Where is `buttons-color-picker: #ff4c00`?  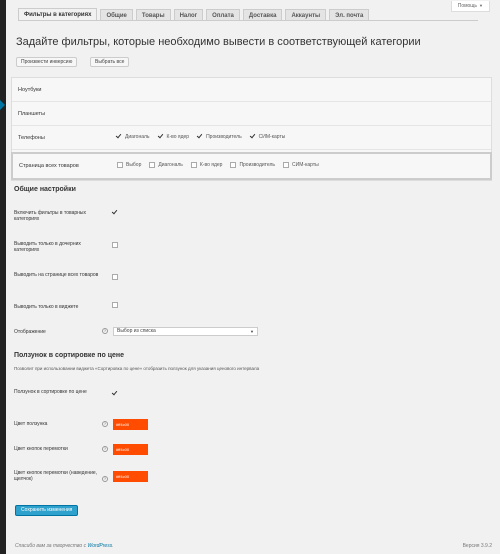 buttons-color-picker: #ff4c00 is located at coordinates (130, 449).